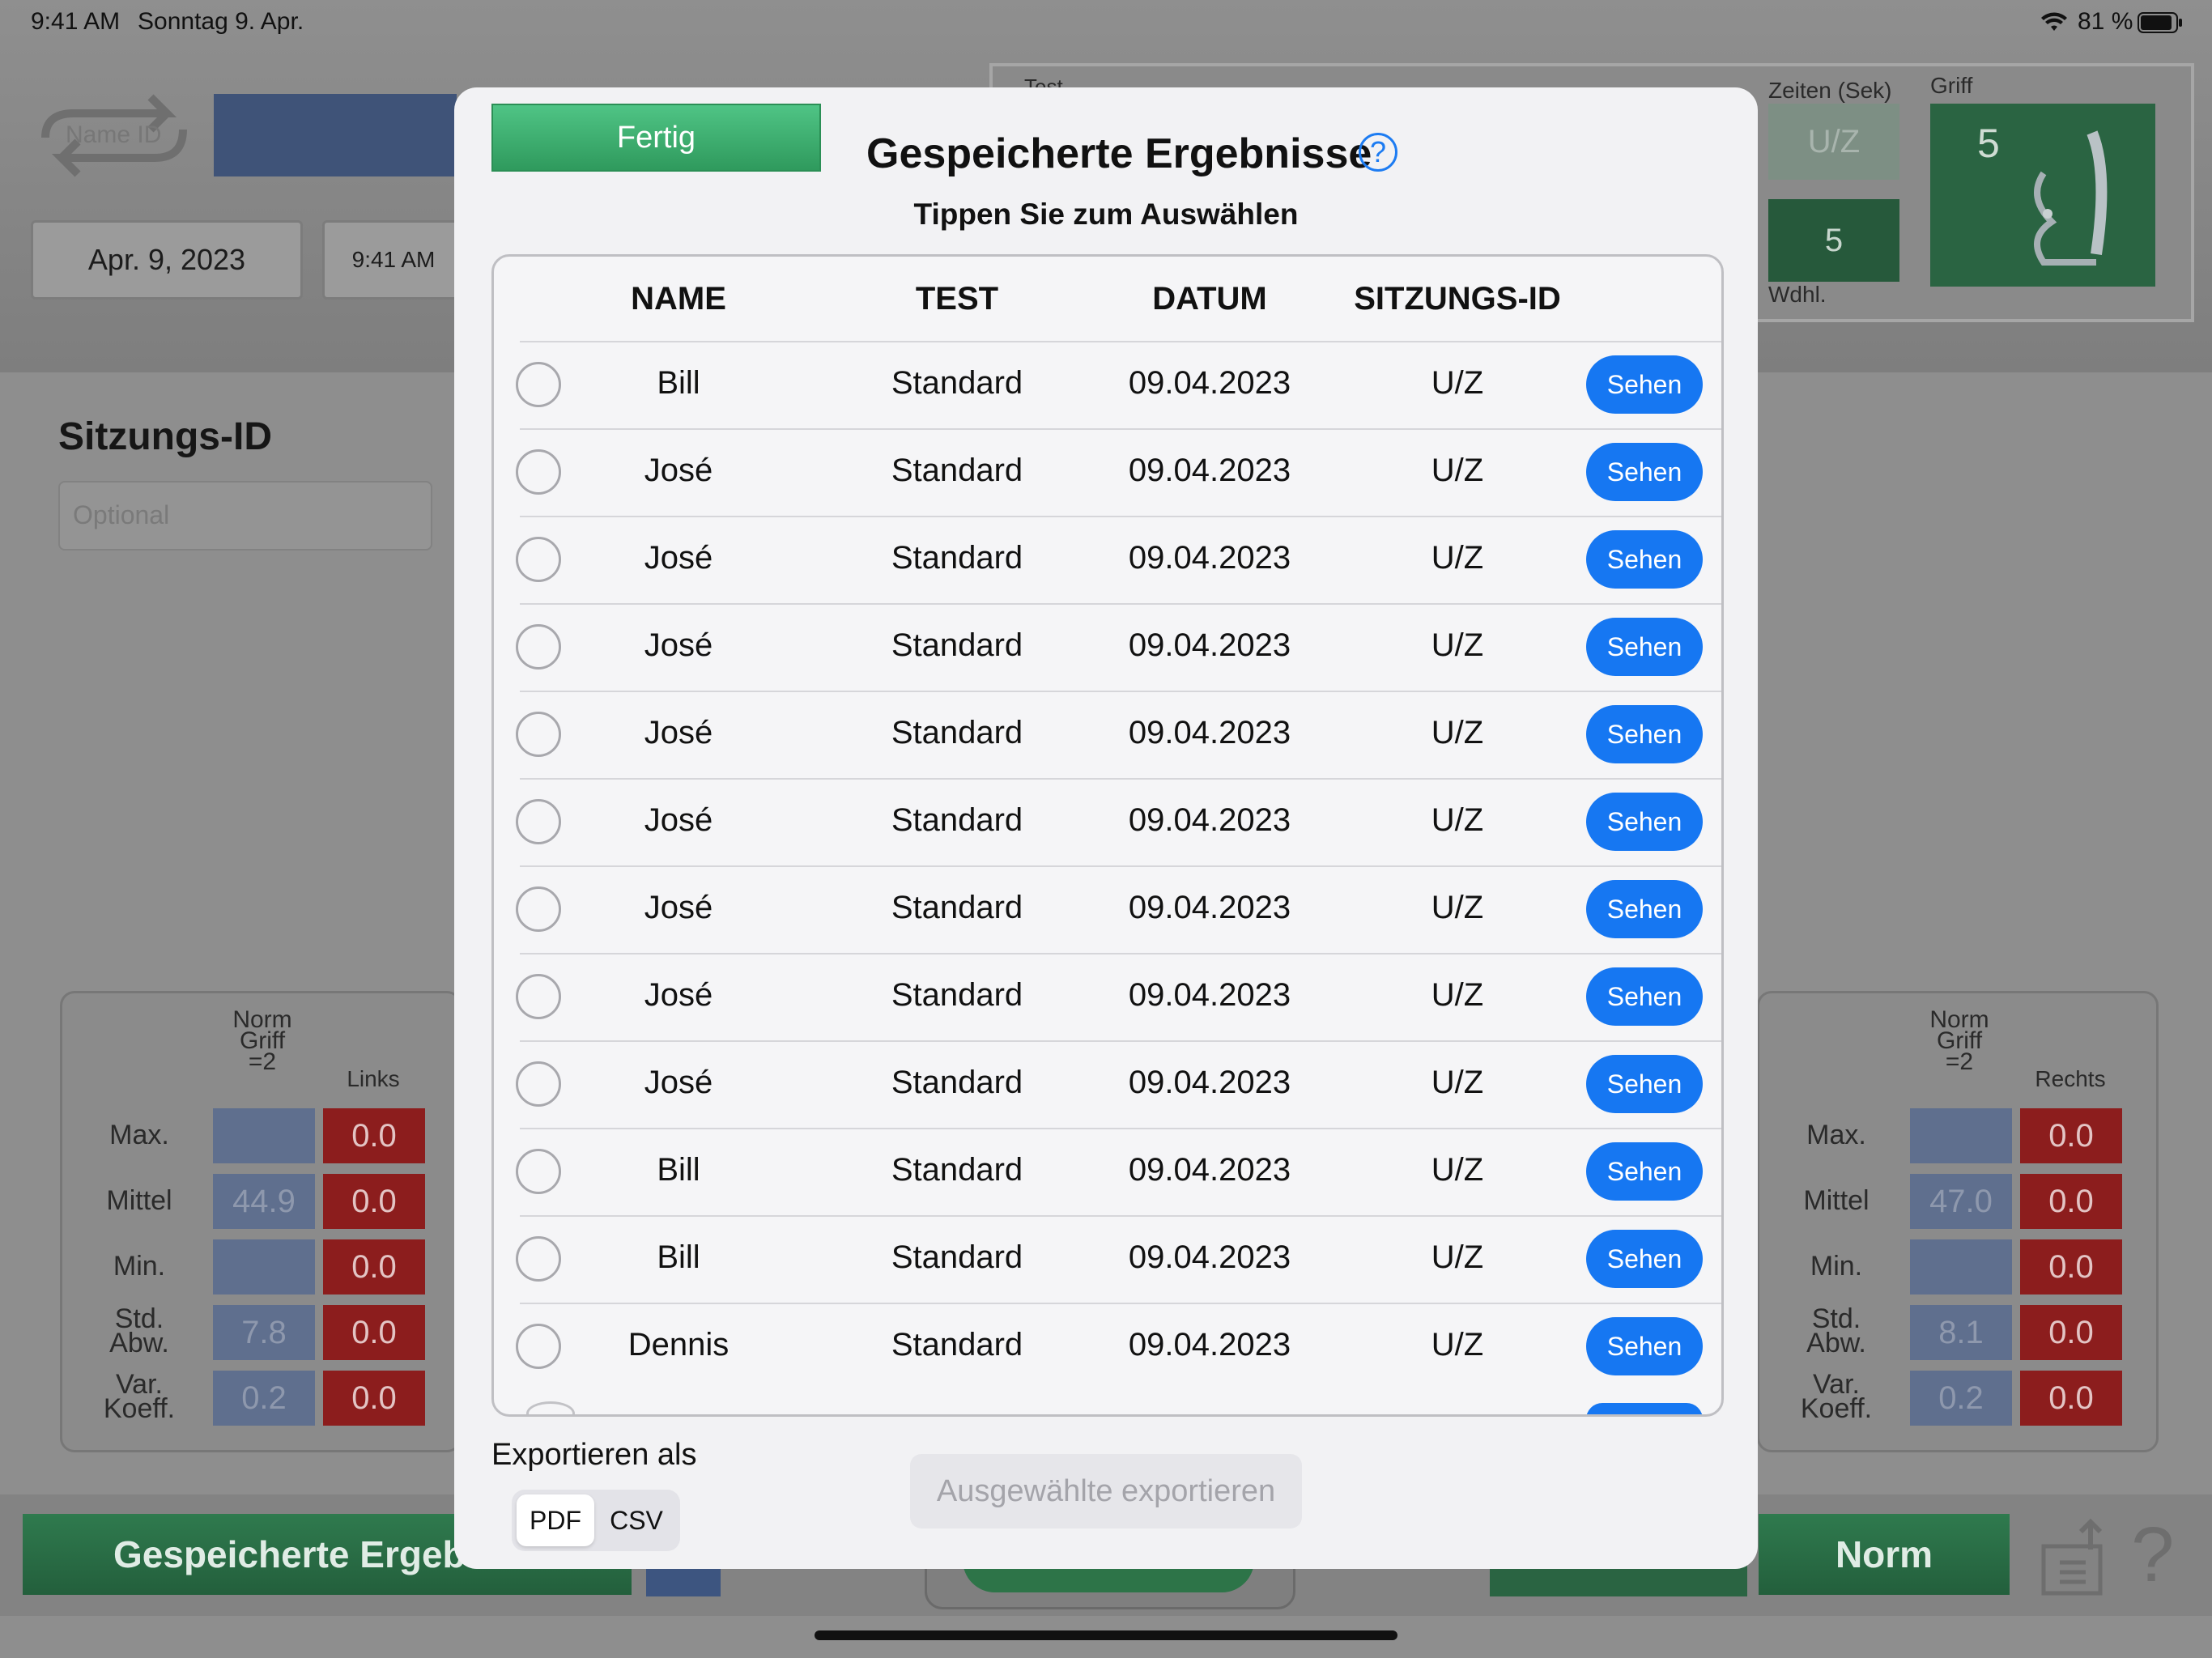 The height and width of the screenshot is (1658, 2212). I want to click on stat-norm-value: 47.0, so click(1961, 1201).